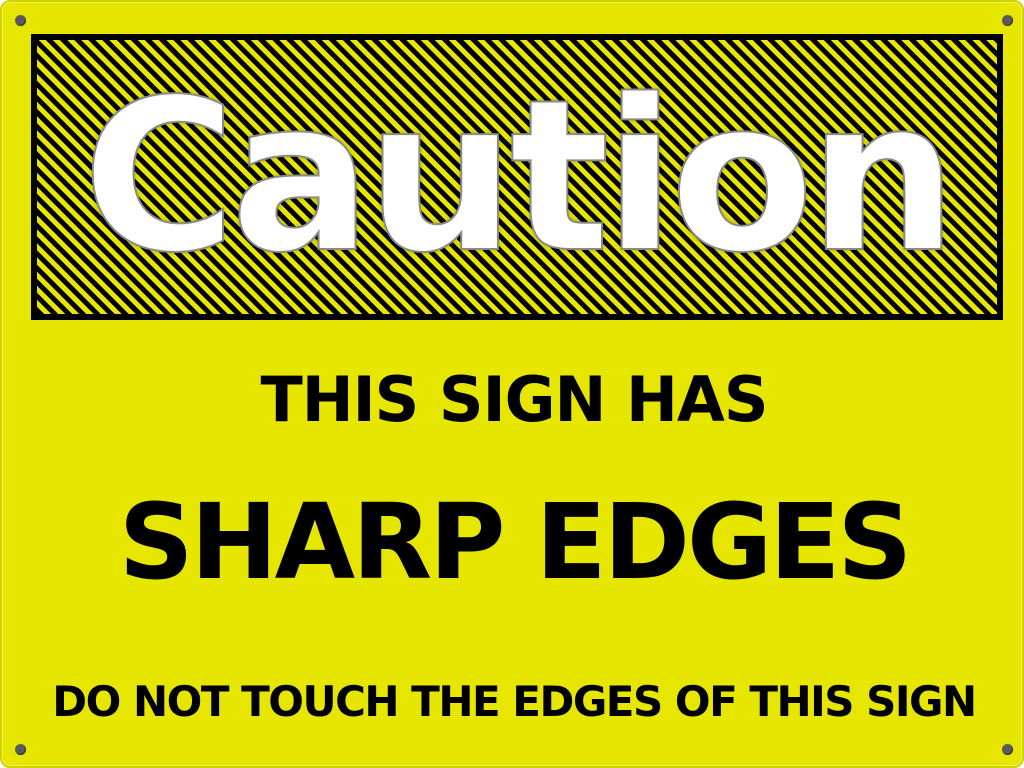 The width and height of the screenshot is (1024, 768). Describe the element at coordinates (20, 20) in the screenshot. I see `screw-top-left` at that location.